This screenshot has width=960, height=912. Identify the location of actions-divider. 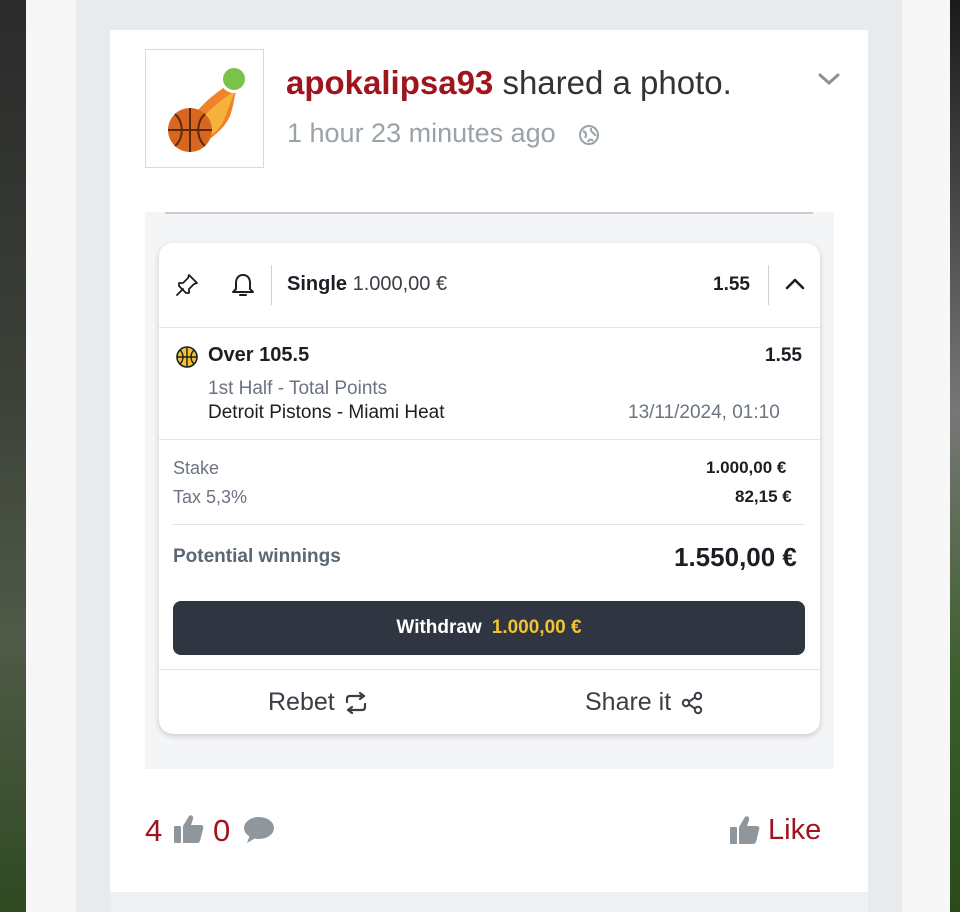
(489, 669).